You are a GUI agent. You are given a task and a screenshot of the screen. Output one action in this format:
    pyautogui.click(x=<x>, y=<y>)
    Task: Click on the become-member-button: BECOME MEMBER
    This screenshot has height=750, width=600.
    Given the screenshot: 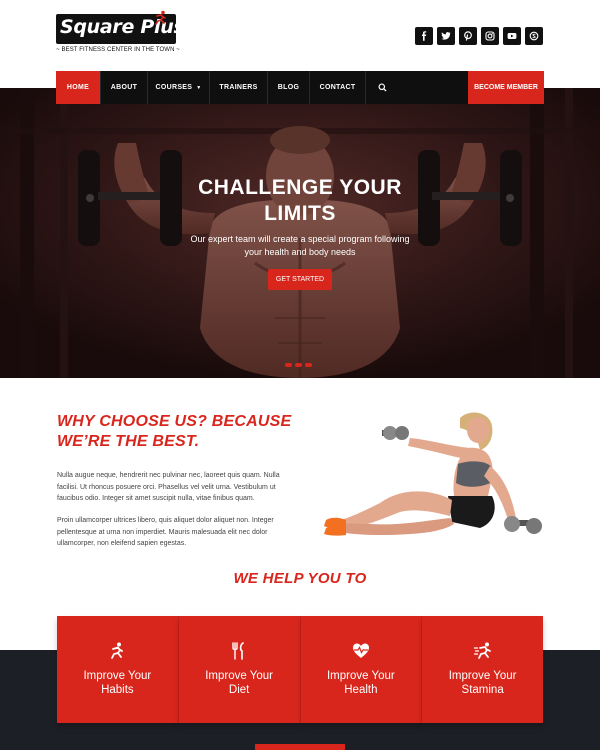 What is the action you would take?
    pyautogui.click(x=506, y=87)
    